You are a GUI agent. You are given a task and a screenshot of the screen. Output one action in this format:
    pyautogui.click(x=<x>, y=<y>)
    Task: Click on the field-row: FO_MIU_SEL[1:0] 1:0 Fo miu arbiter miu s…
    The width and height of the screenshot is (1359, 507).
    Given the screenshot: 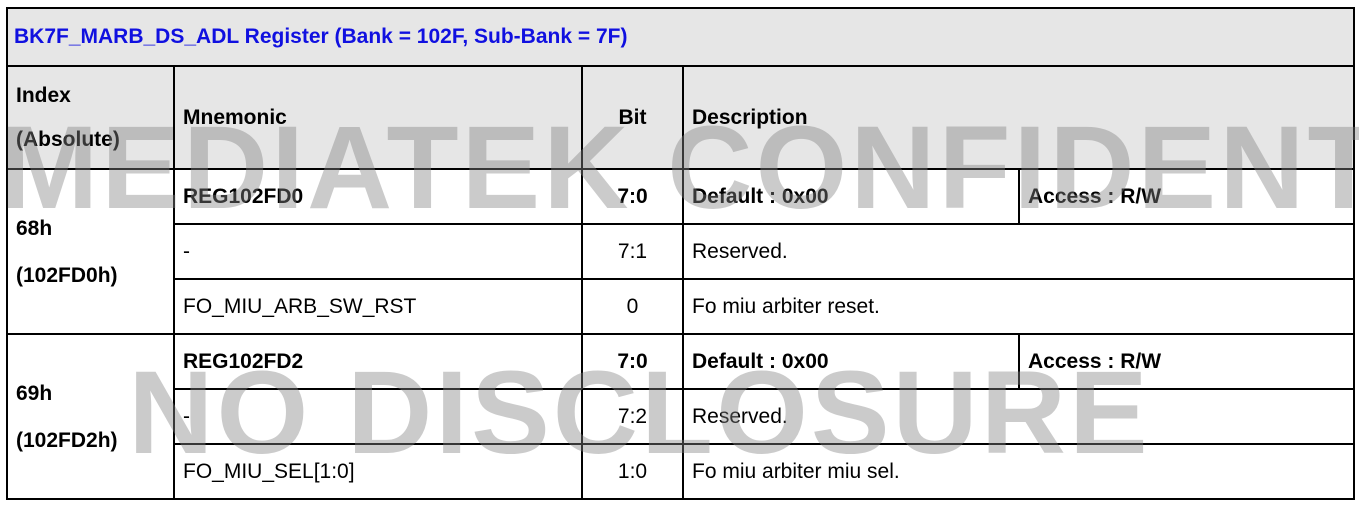 What is the action you would take?
    pyautogui.click(x=681, y=471)
    